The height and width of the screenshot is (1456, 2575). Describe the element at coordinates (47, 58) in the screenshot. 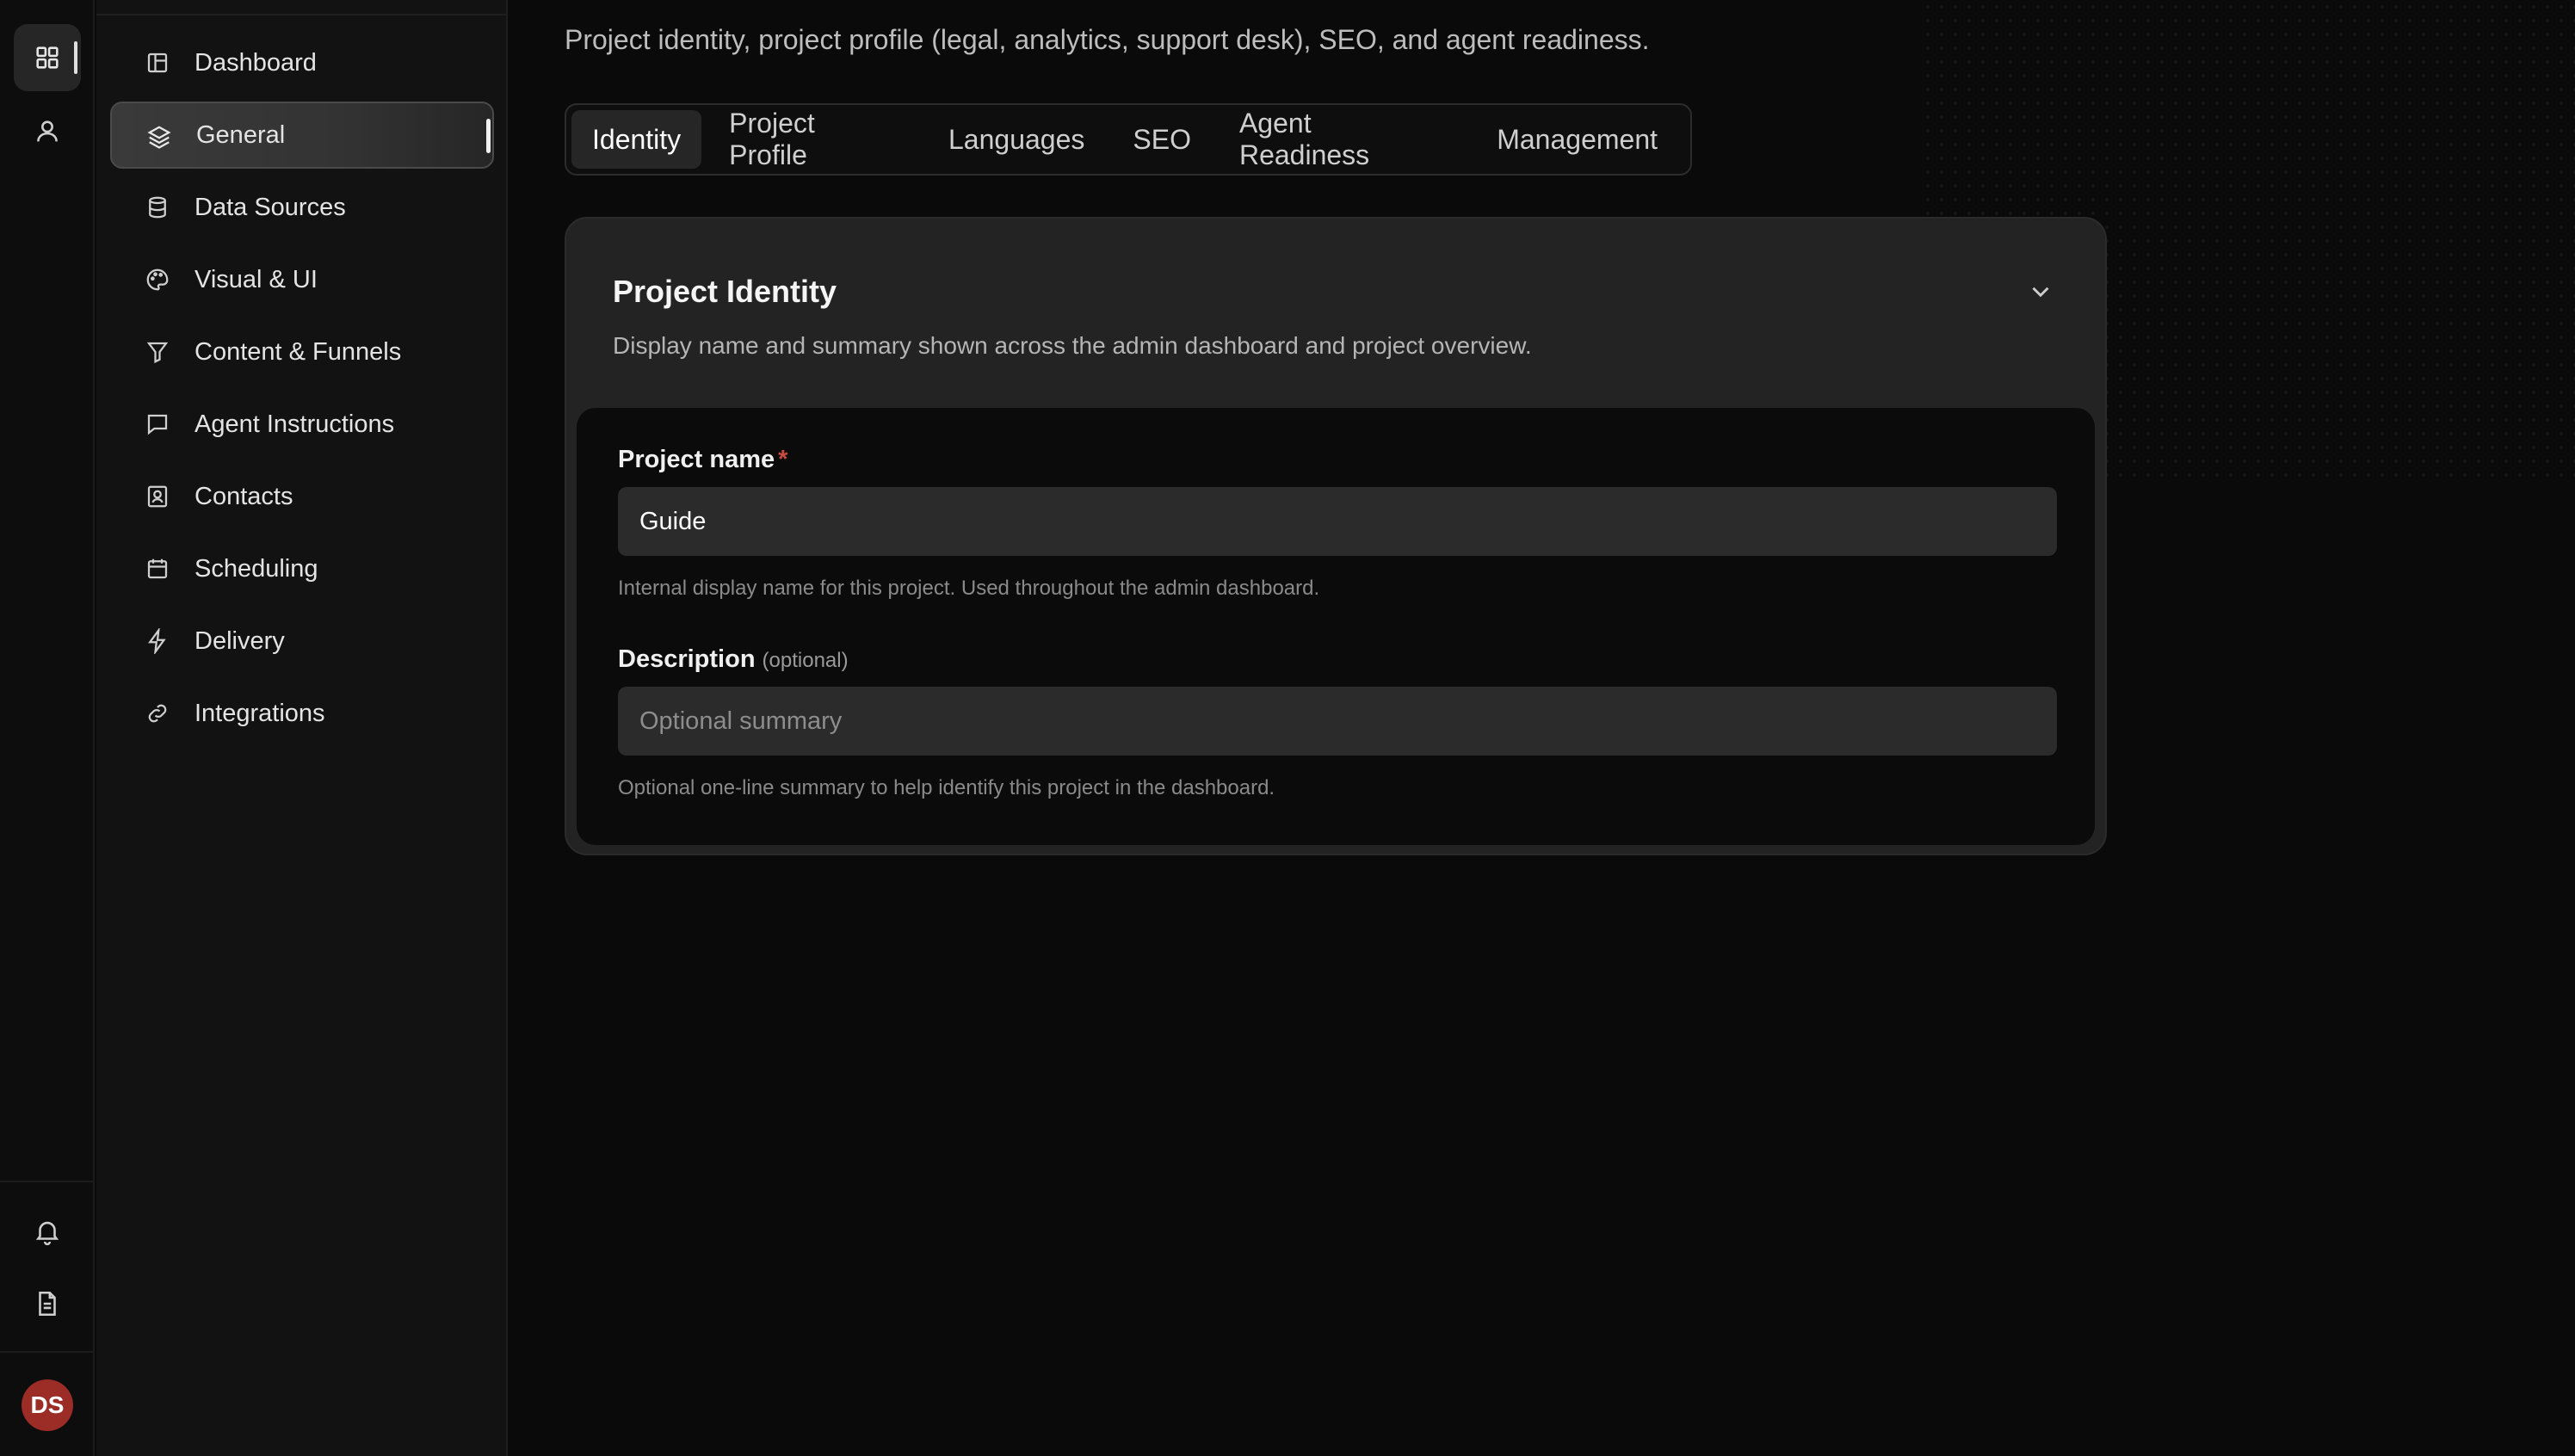

I see `grid-icon` at that location.